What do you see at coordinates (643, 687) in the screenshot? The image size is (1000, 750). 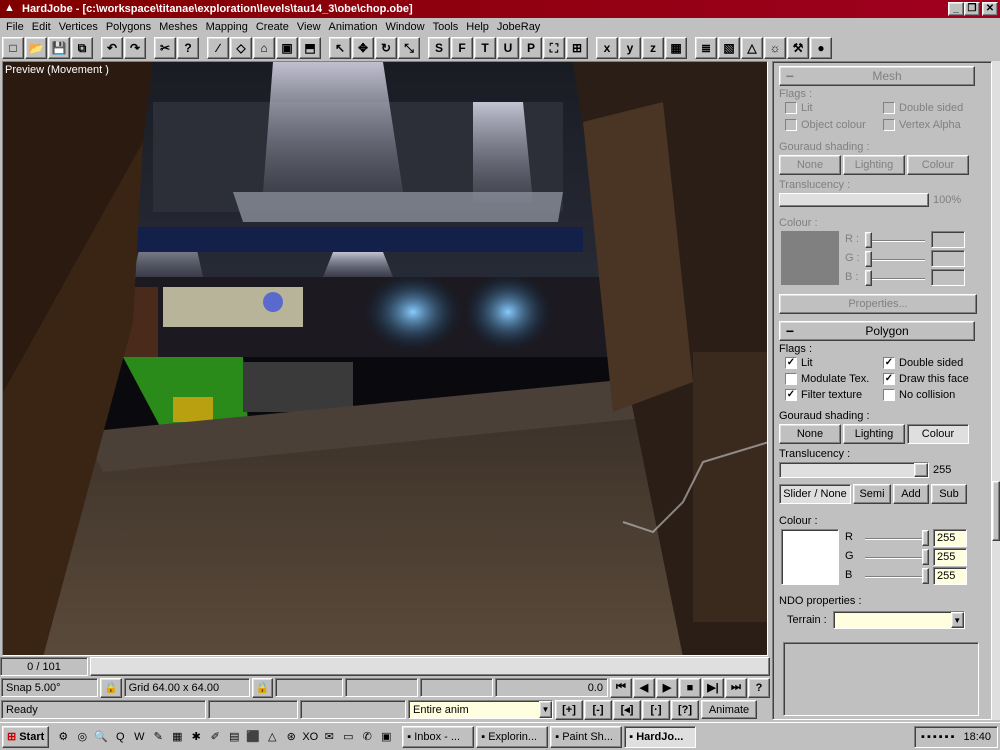 I see `prev-frame-button: ◀` at bounding box center [643, 687].